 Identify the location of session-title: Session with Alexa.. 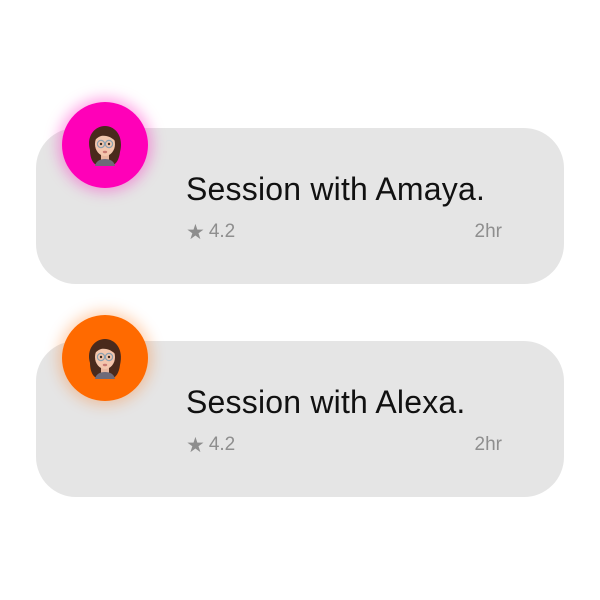
(326, 402).